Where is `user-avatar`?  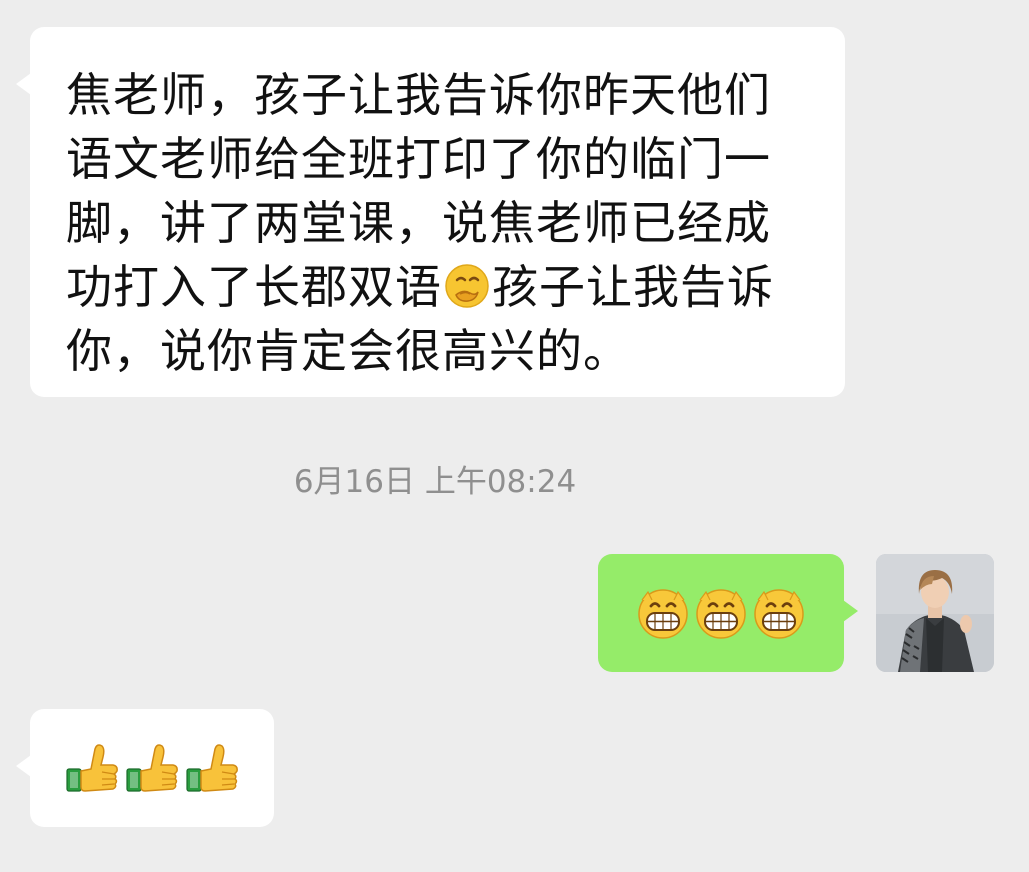
user-avatar is located at coordinates (935, 613).